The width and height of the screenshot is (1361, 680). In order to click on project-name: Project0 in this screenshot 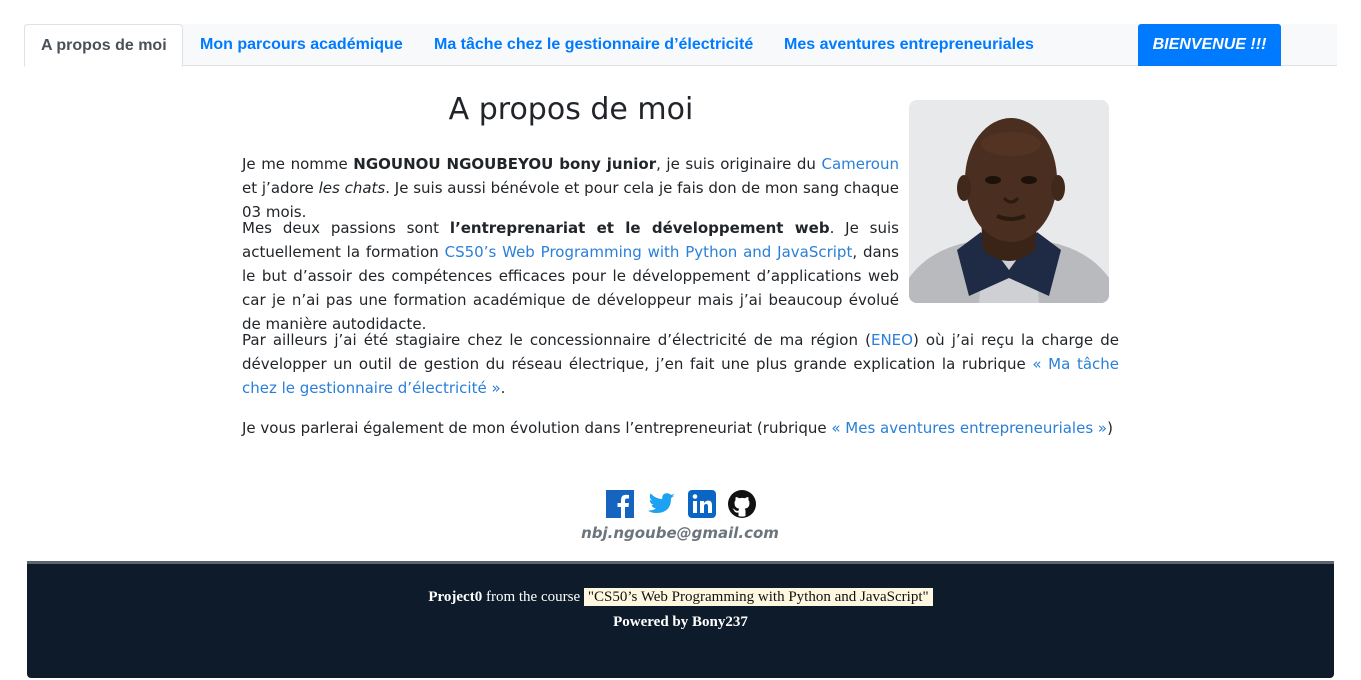, I will do `click(455, 597)`.